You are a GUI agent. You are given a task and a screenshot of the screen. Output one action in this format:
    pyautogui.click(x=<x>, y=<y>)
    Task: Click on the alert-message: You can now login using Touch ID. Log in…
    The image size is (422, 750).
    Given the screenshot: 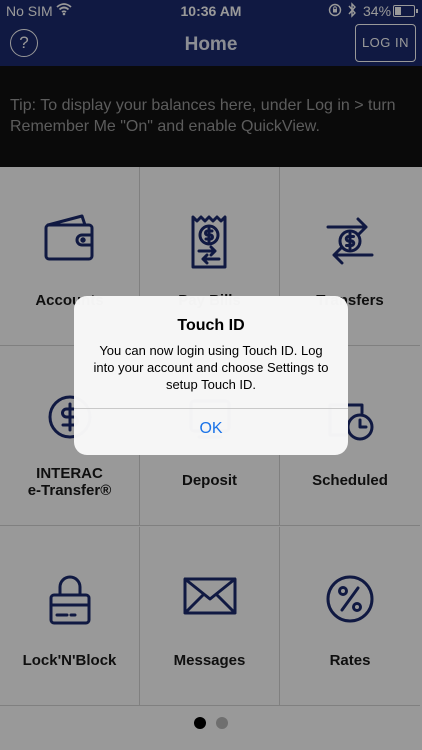 What is the action you would take?
    pyautogui.click(x=211, y=367)
    